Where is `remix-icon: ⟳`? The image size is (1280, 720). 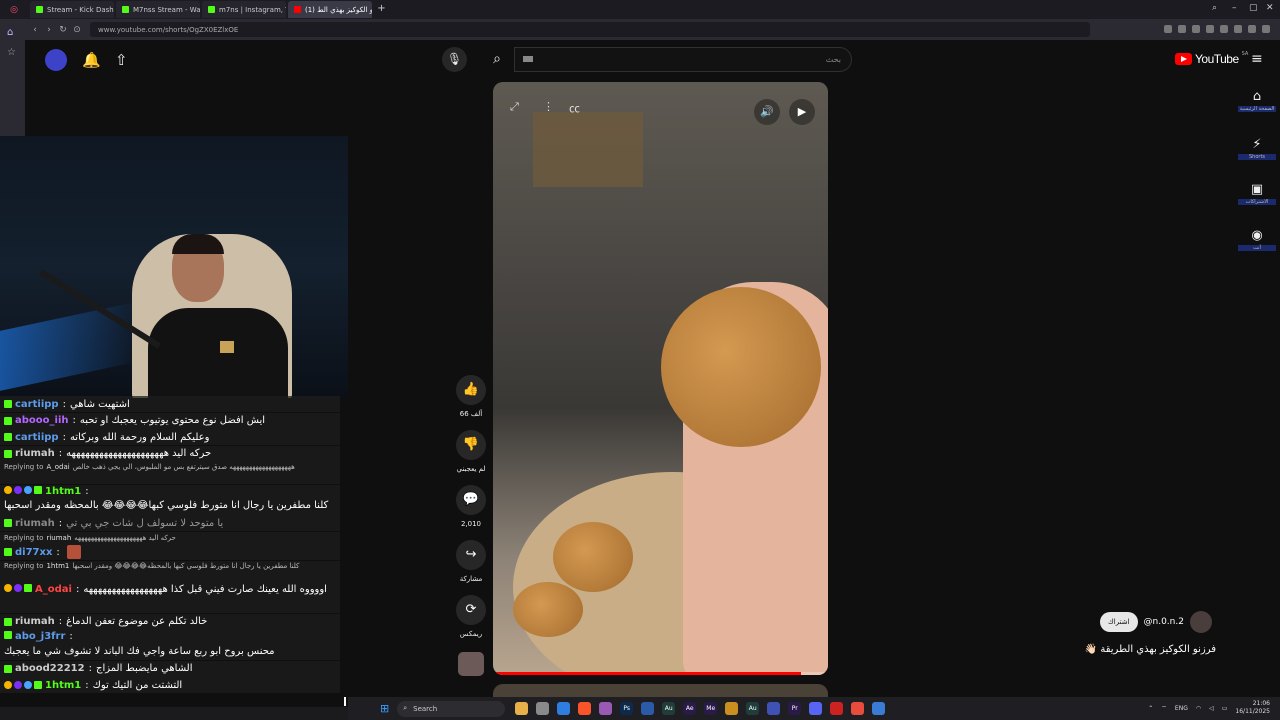 remix-icon: ⟳ is located at coordinates (471, 610).